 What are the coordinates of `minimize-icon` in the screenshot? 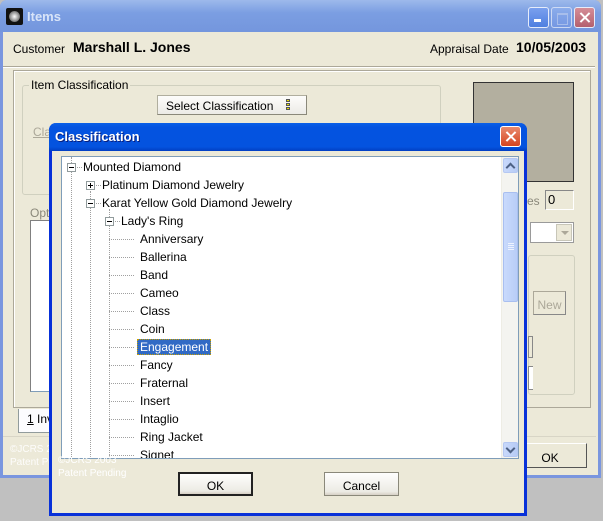 It's located at (538, 17).